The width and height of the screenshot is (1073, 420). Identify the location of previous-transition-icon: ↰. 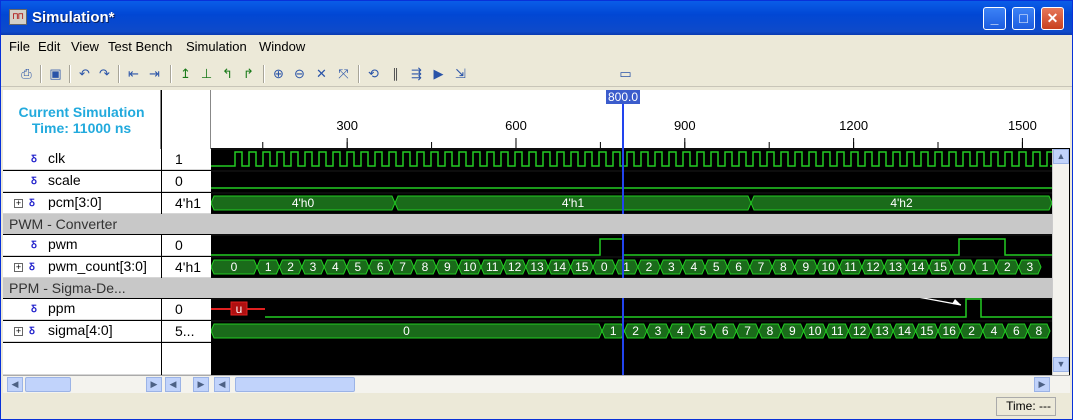
(227, 73).